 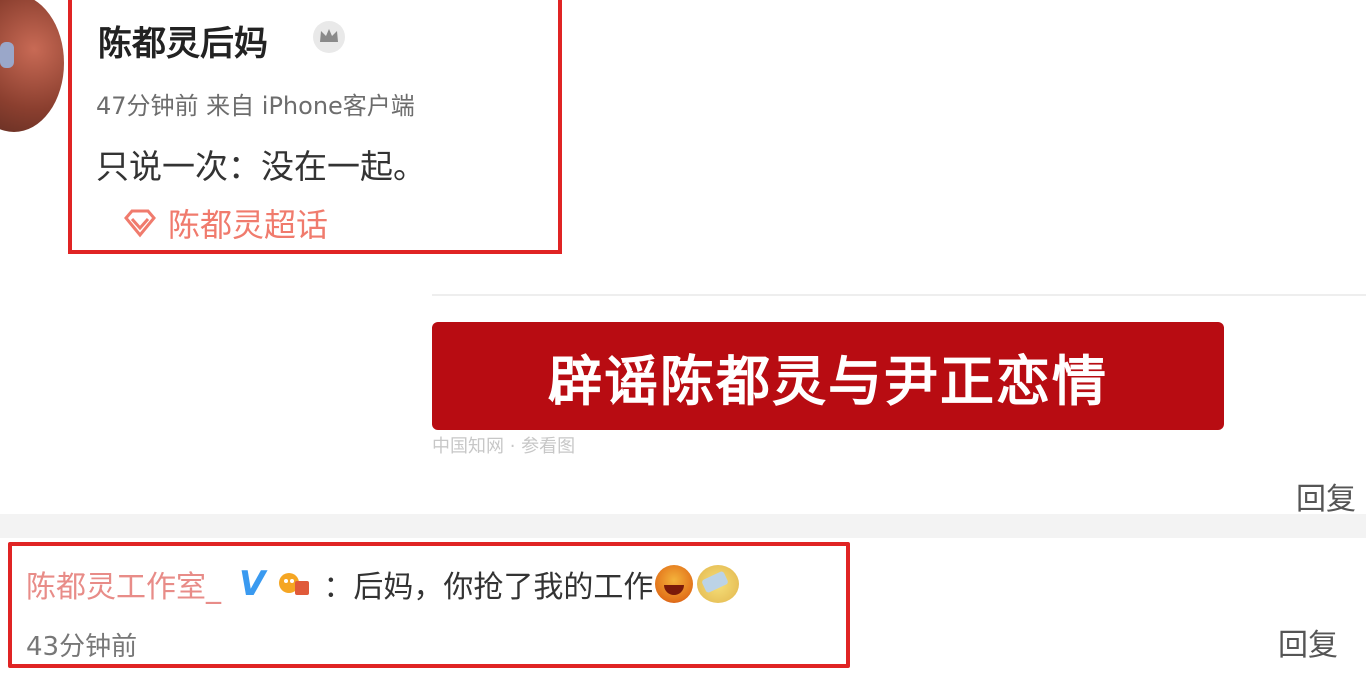 I want to click on headline-text: 辟谣陈都灵与尹正恋情, so click(x=828, y=381).